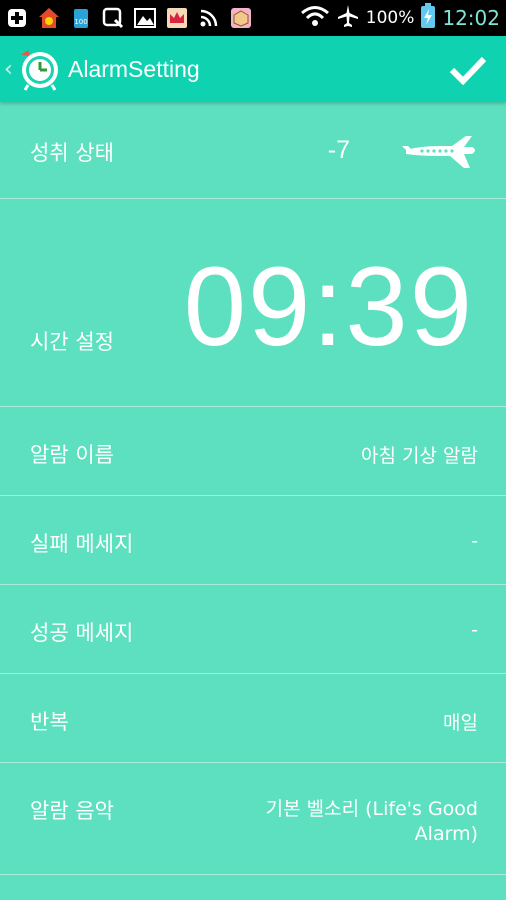 The height and width of the screenshot is (900, 506). I want to click on success-message-row: 성공 메세지 -, so click(253, 629).